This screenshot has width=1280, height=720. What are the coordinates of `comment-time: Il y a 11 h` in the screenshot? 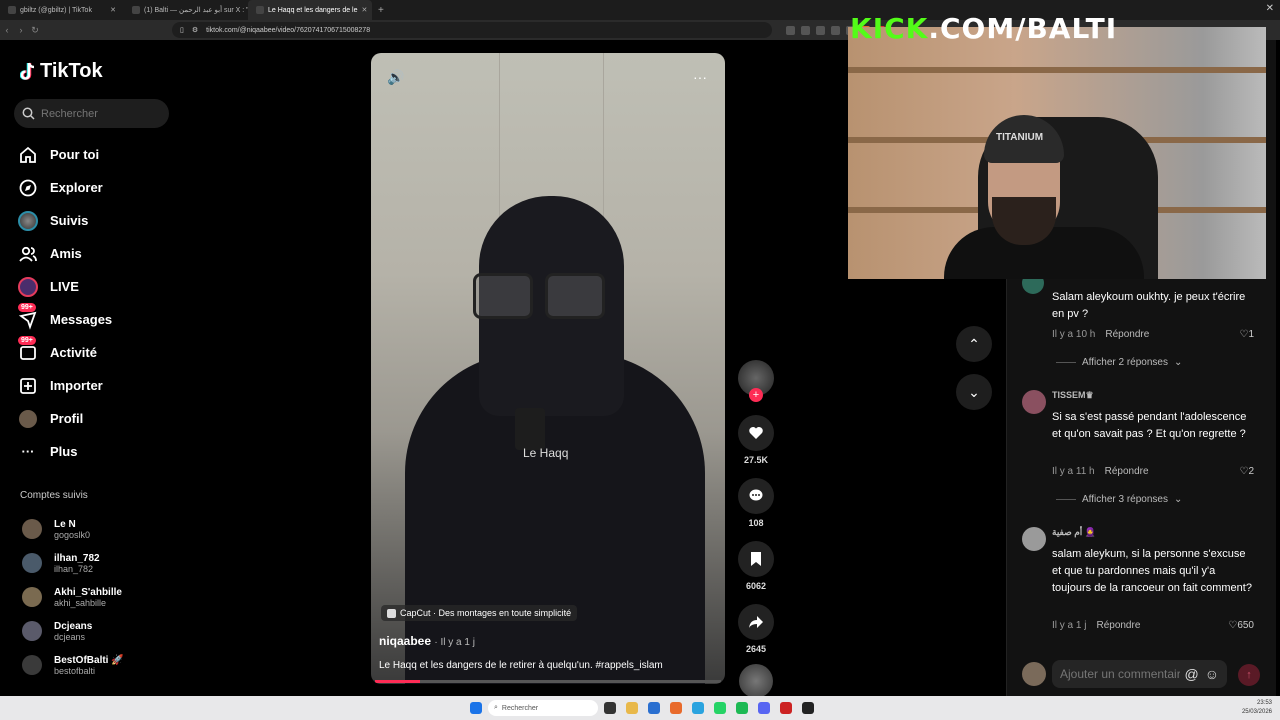 It's located at (1073, 471).